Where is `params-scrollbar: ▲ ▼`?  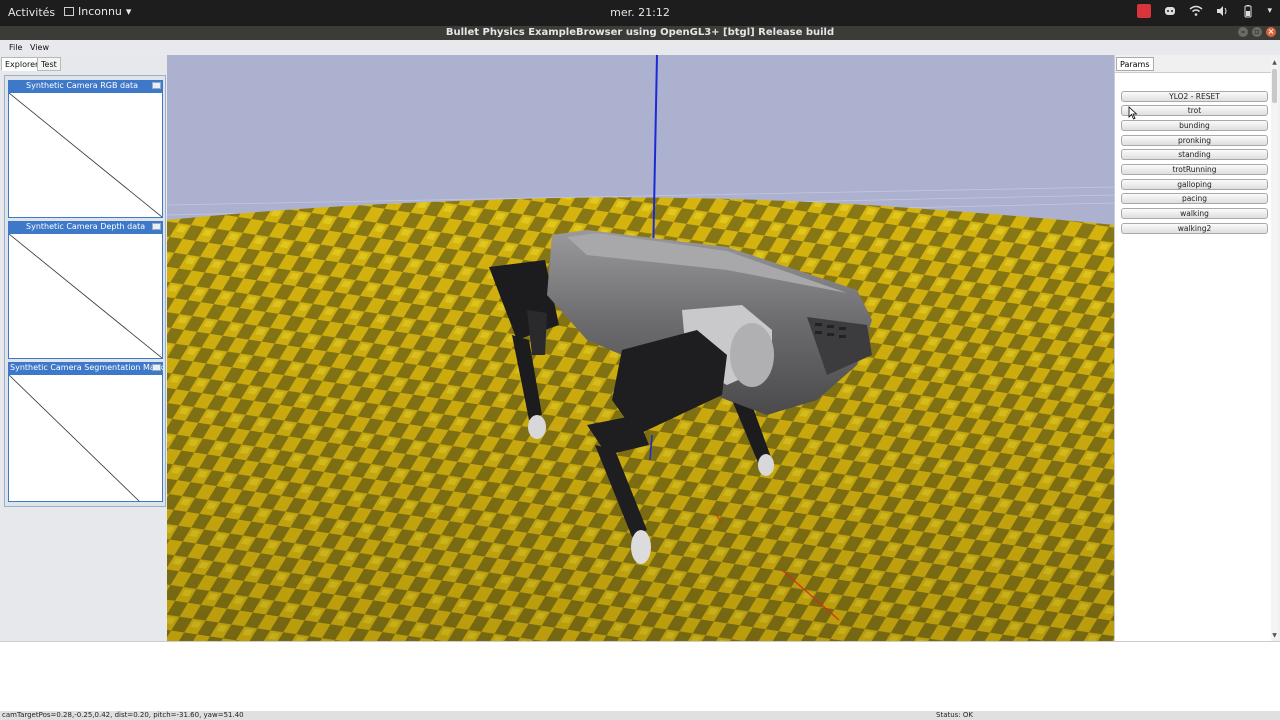
params-scrollbar: ▲ ▼ is located at coordinates (1274, 349).